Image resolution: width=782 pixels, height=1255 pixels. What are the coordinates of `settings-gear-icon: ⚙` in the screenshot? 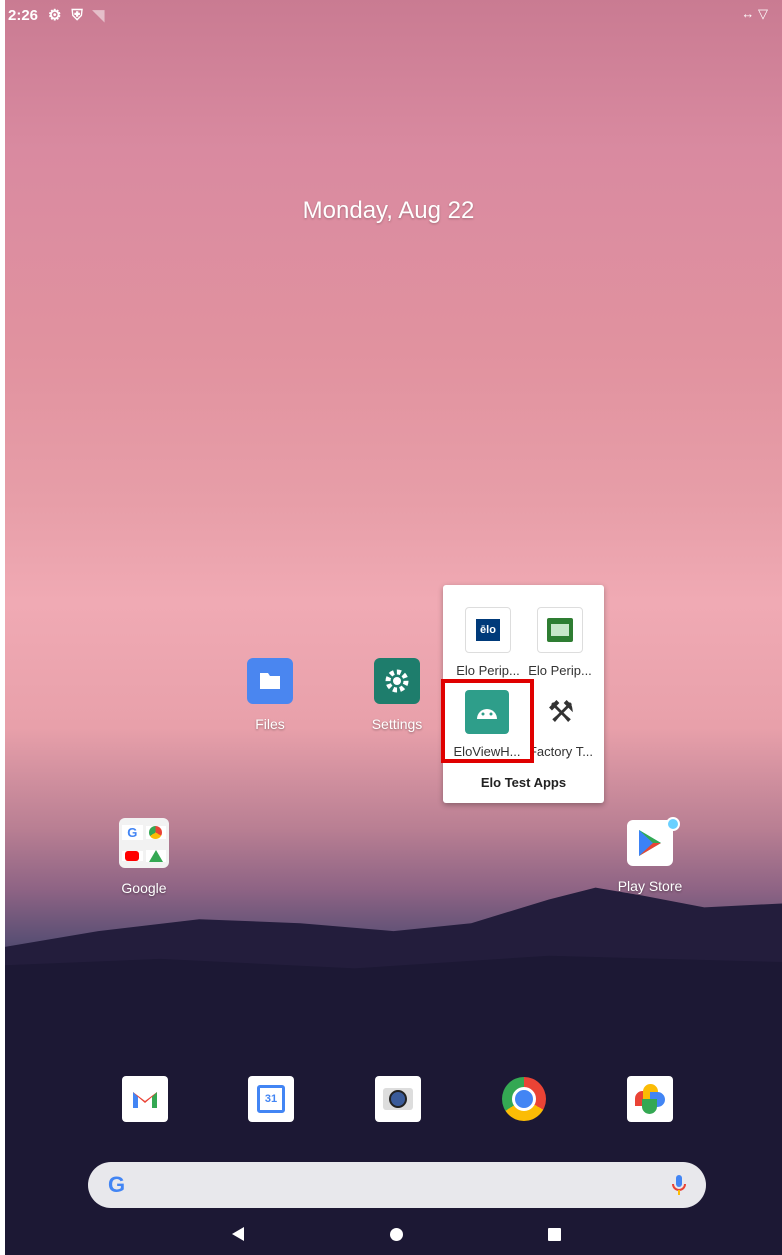 It's located at (55, 15).